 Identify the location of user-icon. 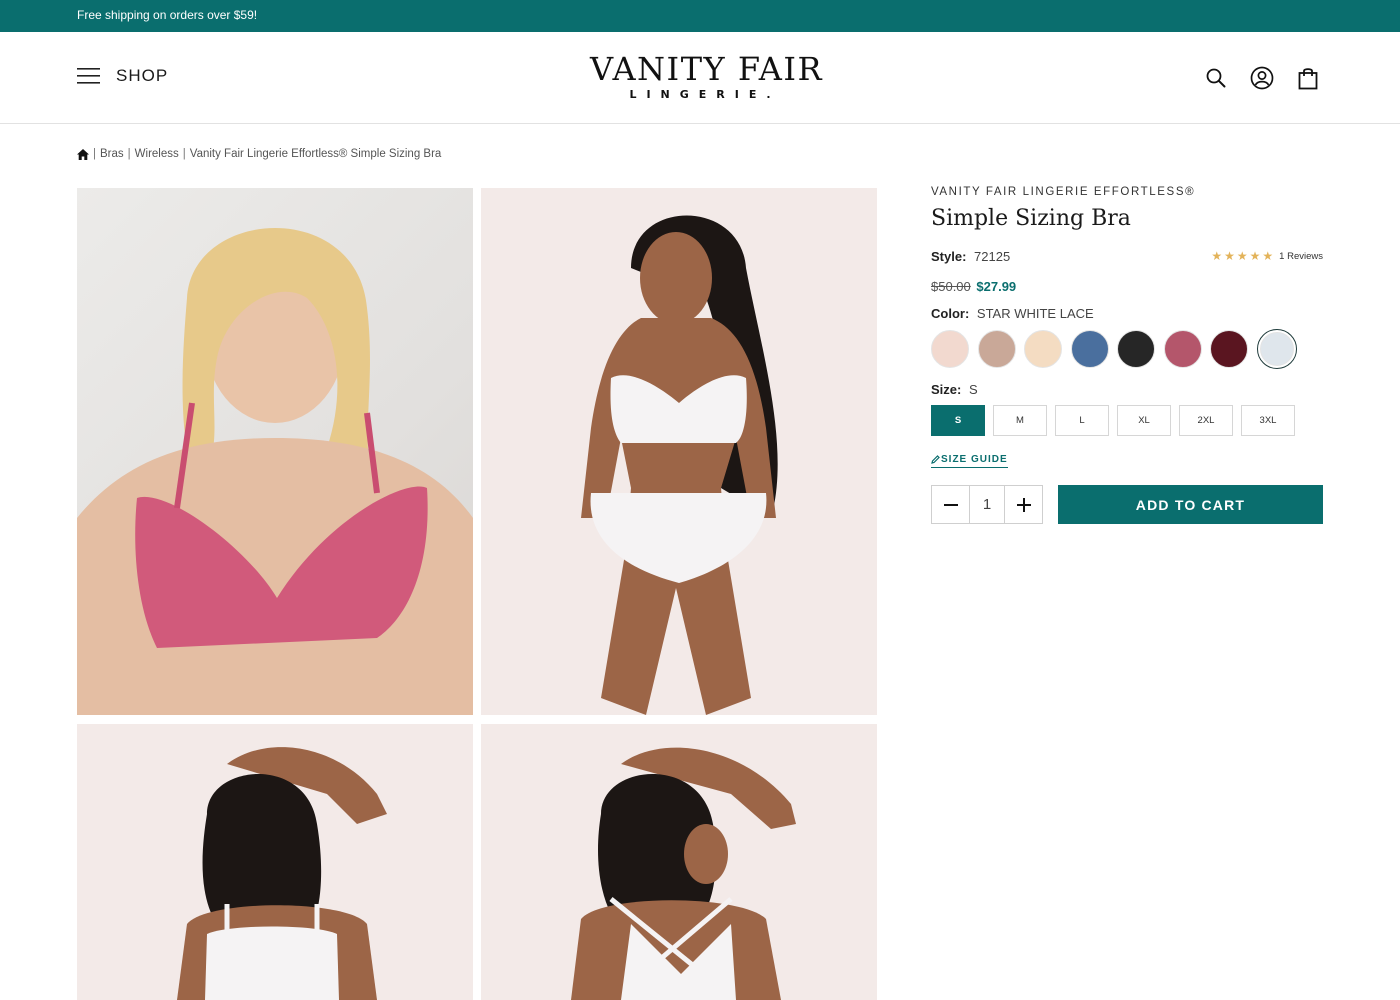
(1262, 78).